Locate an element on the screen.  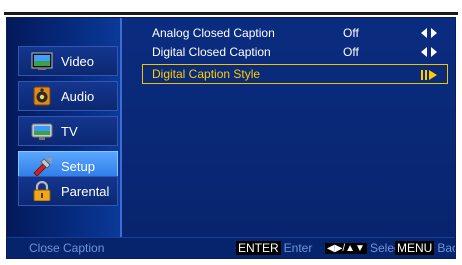
parental-lock-icon is located at coordinates (42, 191).